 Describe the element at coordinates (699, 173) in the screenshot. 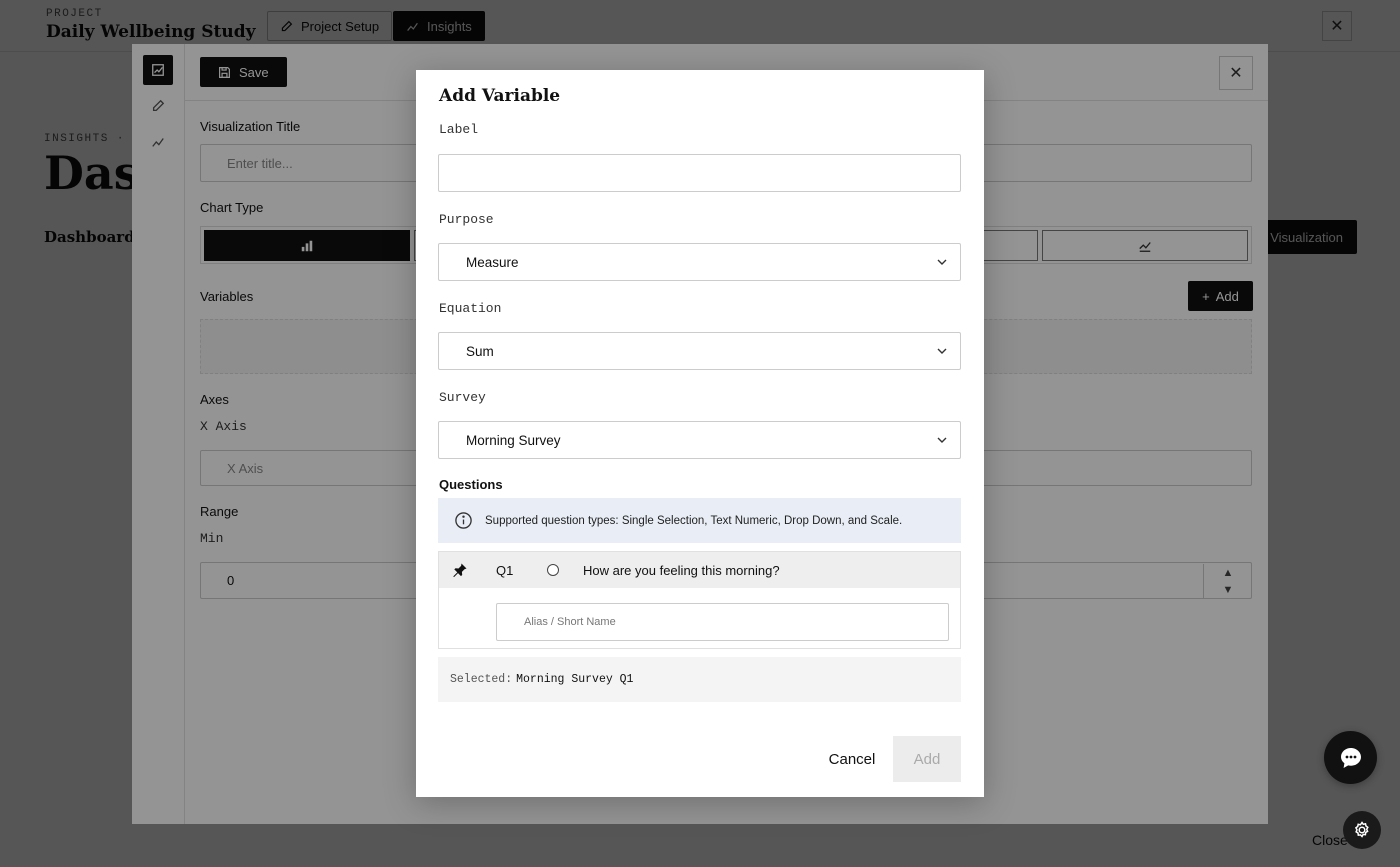

I see `label-input` at that location.